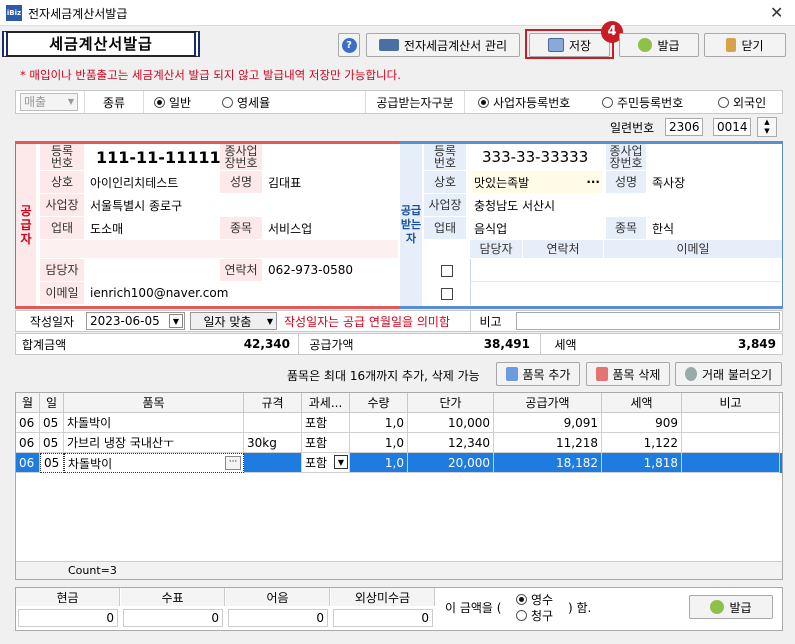 This screenshot has height=644, width=795. What do you see at coordinates (514, 205) in the screenshot?
I see `receiver-addr: 충청남도 서산시` at bounding box center [514, 205].